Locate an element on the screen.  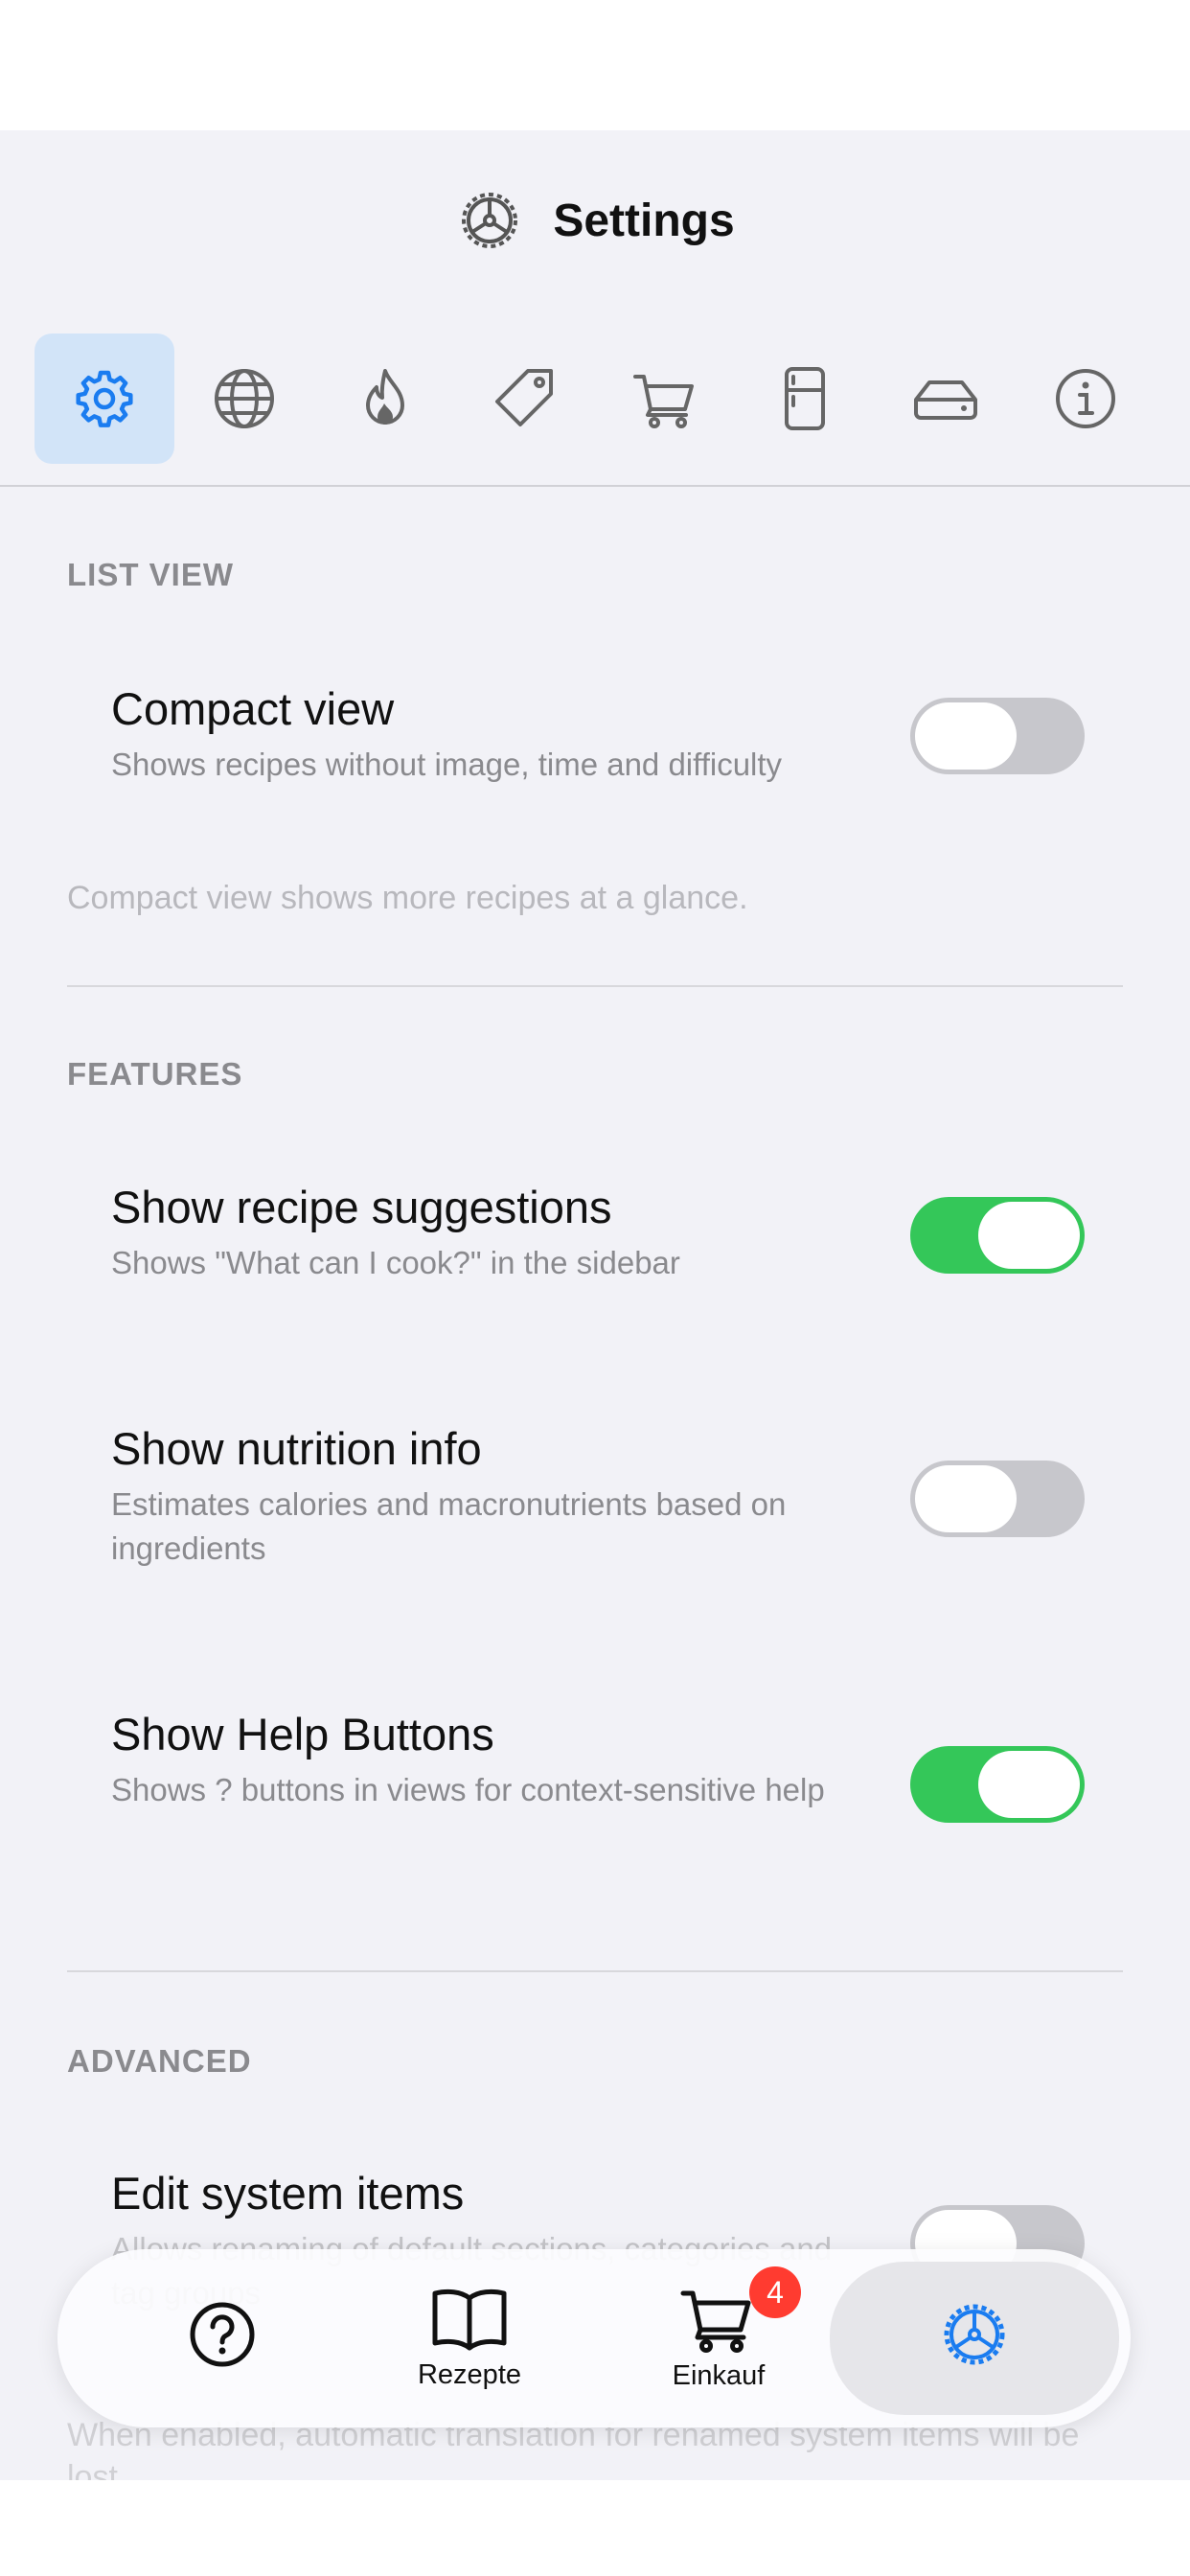
tab-storage is located at coordinates (946, 399).